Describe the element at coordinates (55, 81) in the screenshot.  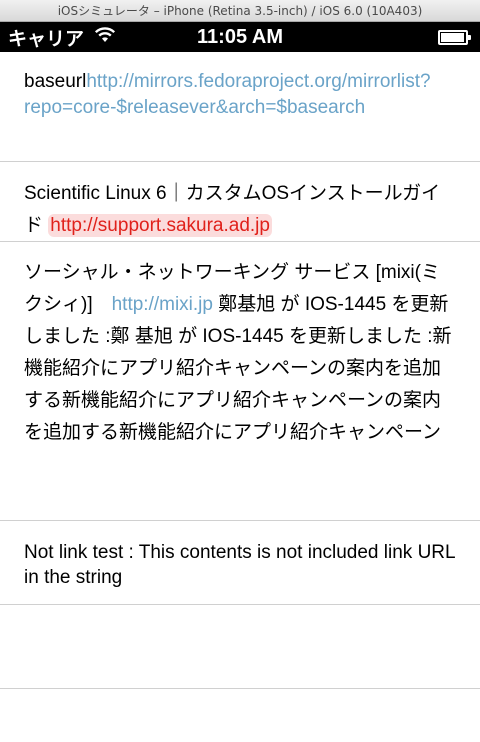
I see `cell-text: baseurl` at that location.